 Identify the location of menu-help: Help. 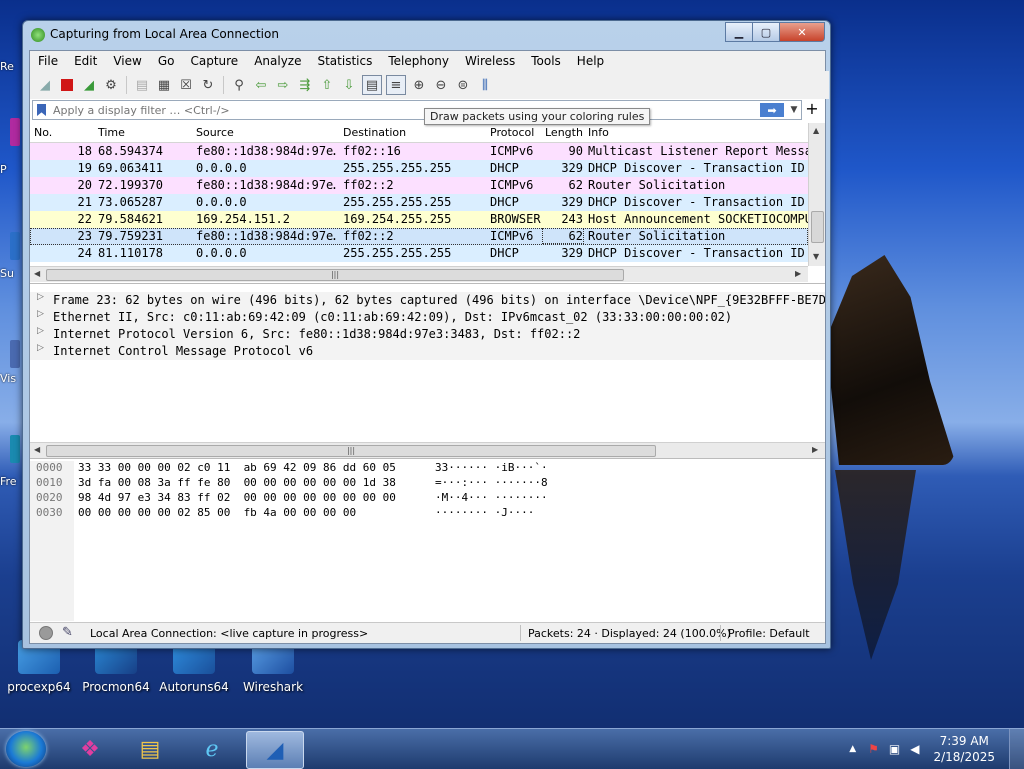
(590, 61).